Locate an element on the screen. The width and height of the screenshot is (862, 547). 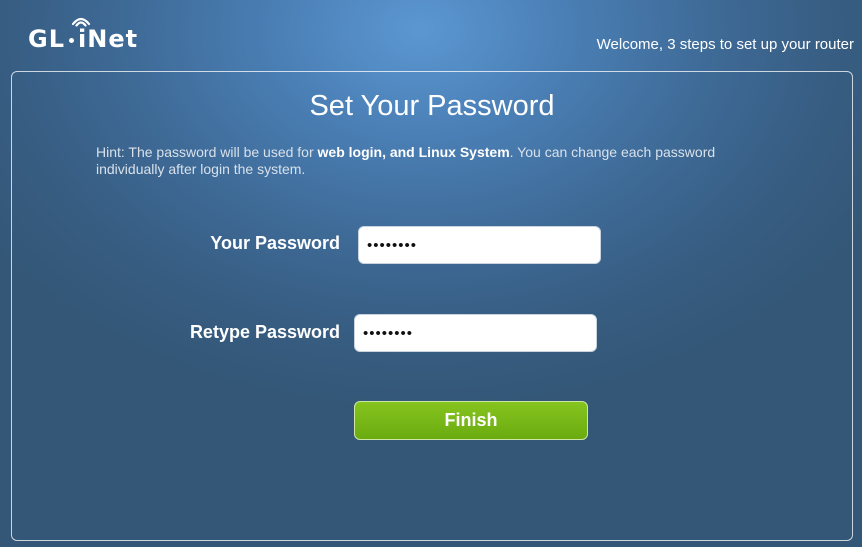
retype-password-input is located at coordinates (475, 333).